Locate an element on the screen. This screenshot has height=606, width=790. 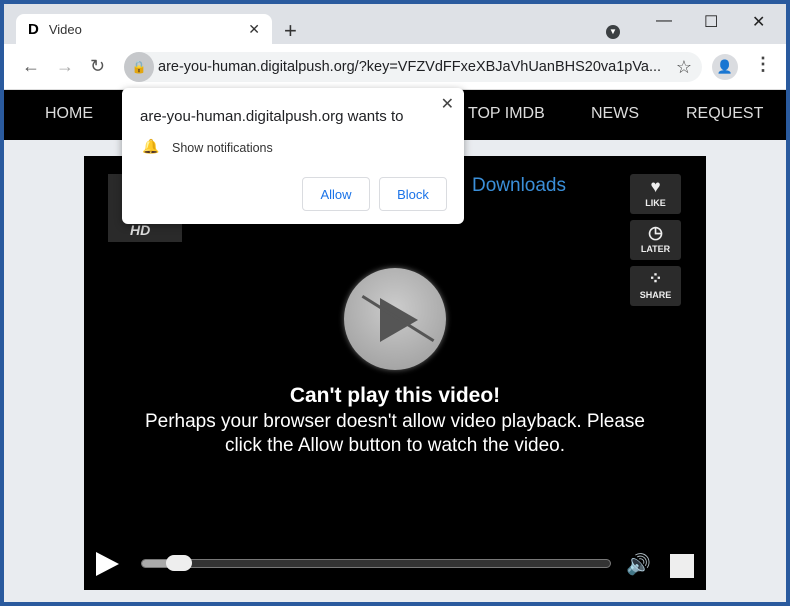
share-icon: ⁘ is located at coordinates (655, 278).